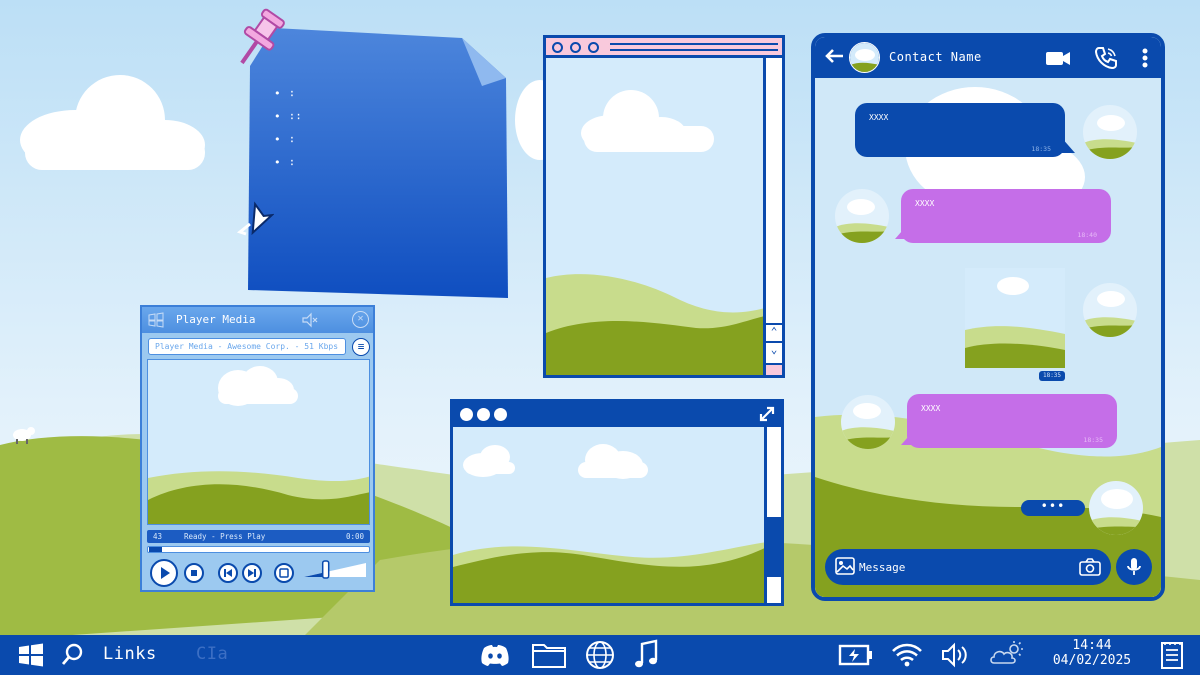 The height and width of the screenshot is (675, 1200). What do you see at coordinates (774, 547) in the screenshot?
I see `scrollbar-thumb` at bounding box center [774, 547].